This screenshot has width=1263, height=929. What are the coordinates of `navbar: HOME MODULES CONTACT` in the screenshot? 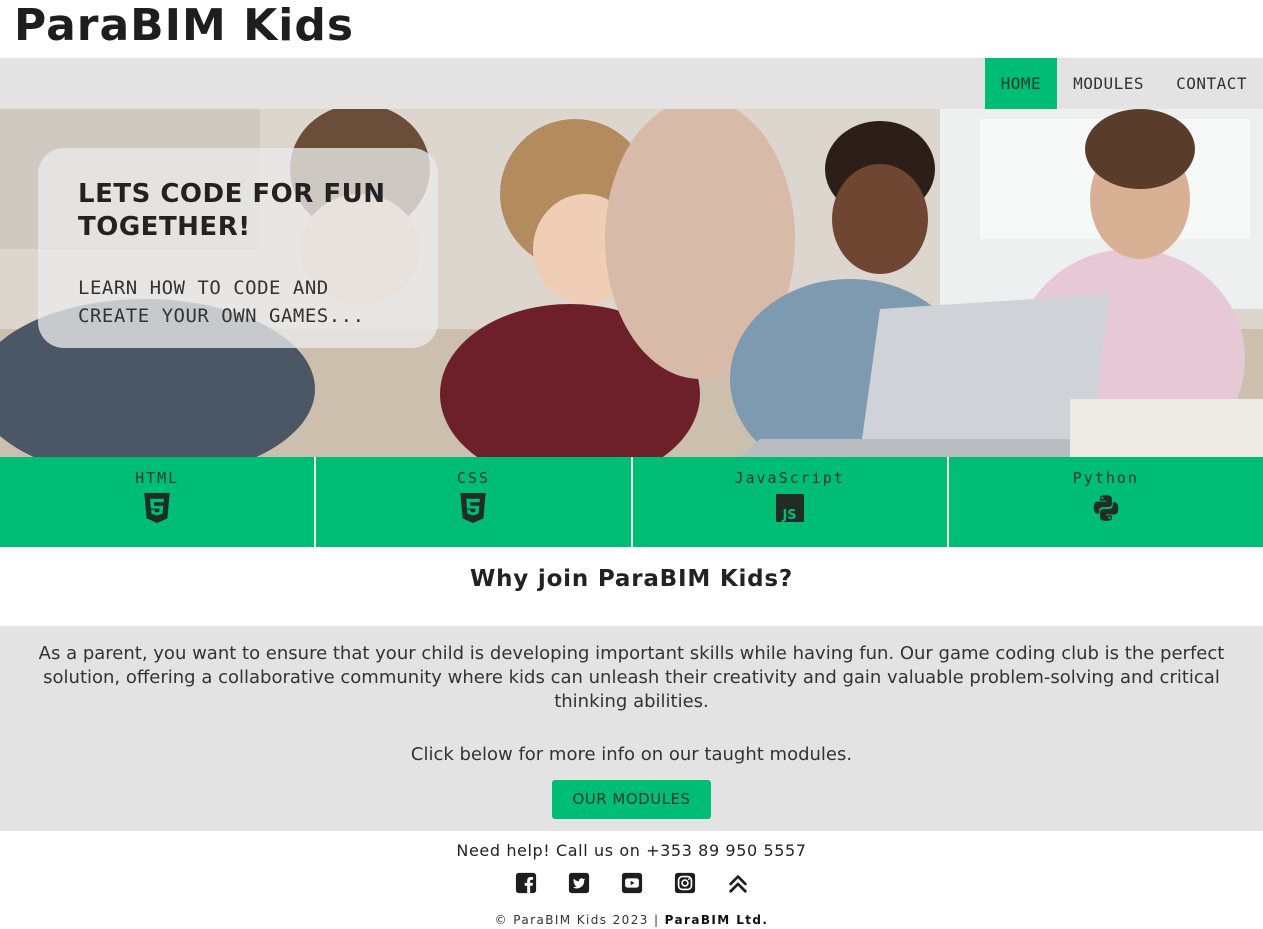 It's located at (631, 83).